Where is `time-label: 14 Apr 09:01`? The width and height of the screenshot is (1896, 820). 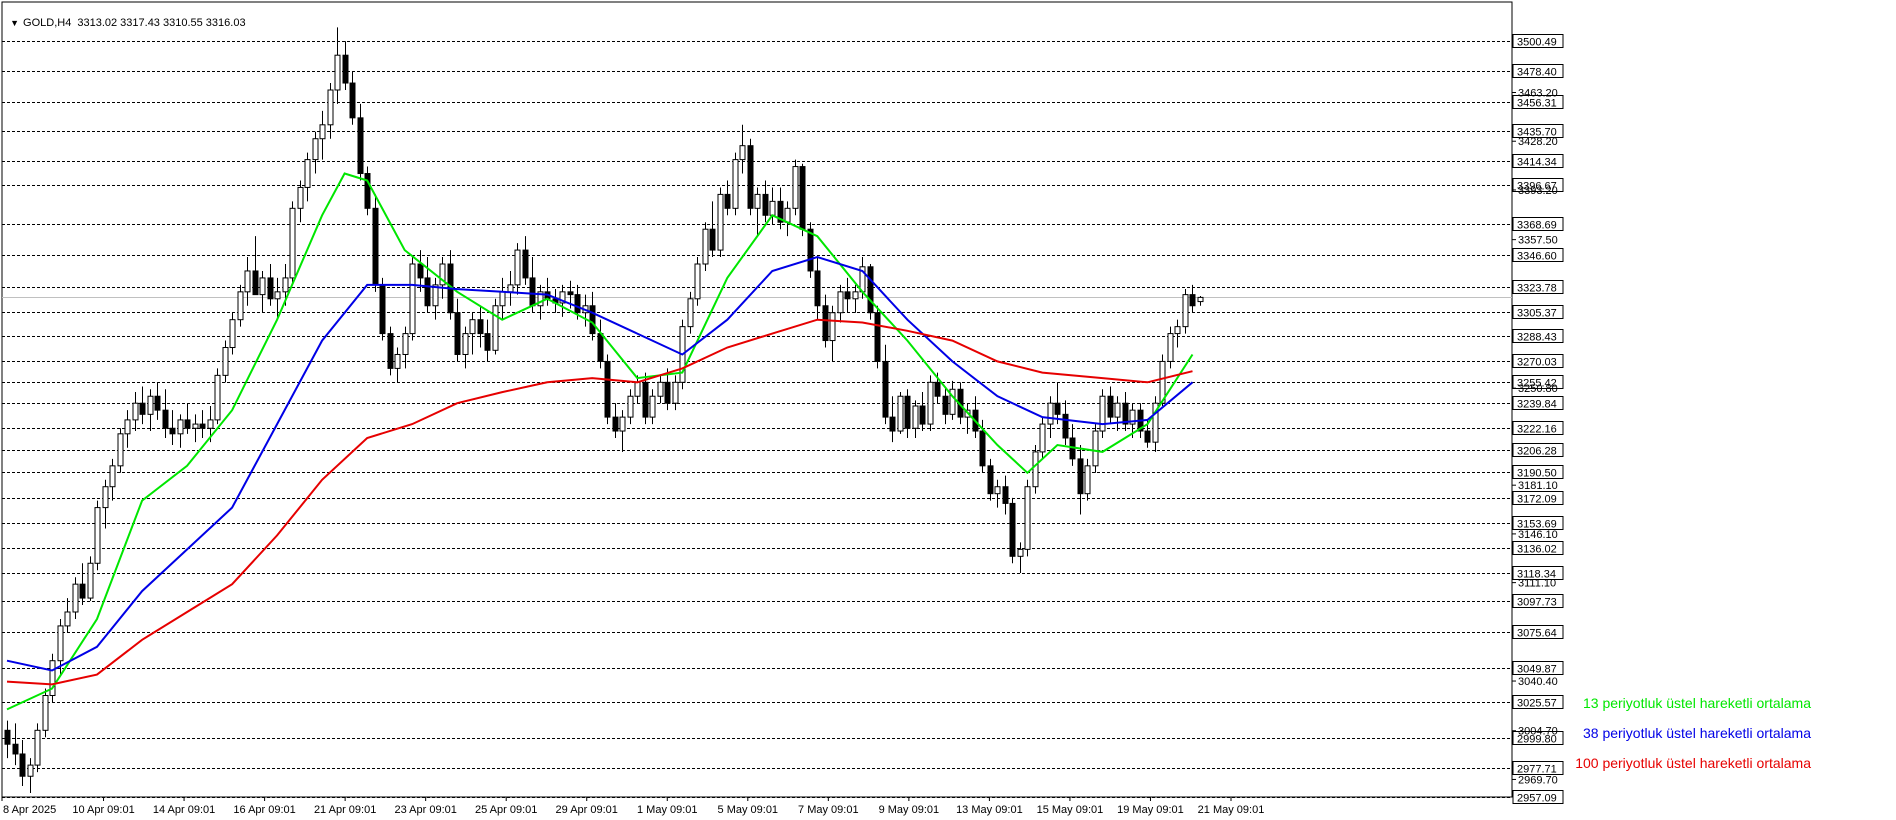
time-label: 14 Apr 09:01 is located at coordinates (184, 810).